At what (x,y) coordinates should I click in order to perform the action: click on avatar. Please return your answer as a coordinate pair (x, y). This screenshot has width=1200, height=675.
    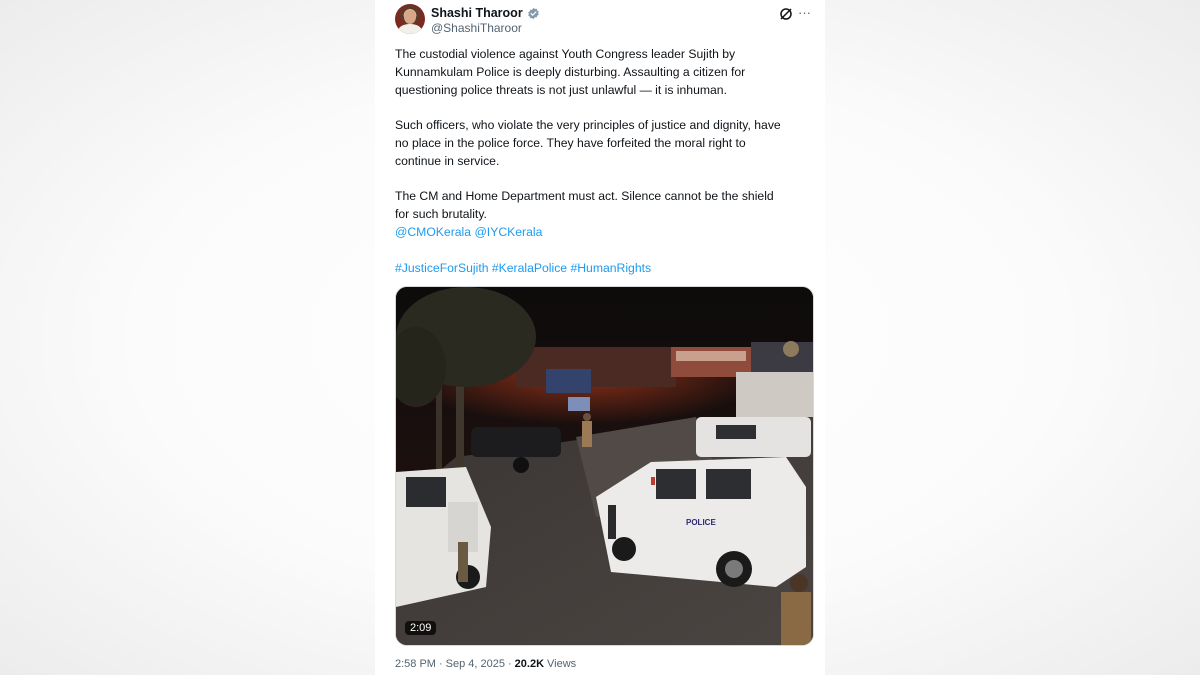
    Looking at the image, I should click on (410, 19).